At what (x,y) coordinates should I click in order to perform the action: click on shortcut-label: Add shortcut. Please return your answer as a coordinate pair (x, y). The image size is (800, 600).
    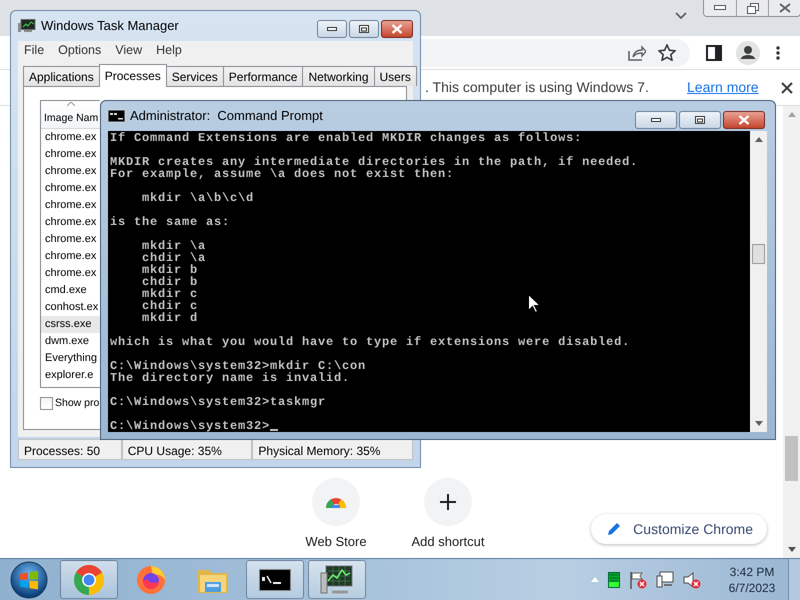
    Looking at the image, I should click on (448, 542).